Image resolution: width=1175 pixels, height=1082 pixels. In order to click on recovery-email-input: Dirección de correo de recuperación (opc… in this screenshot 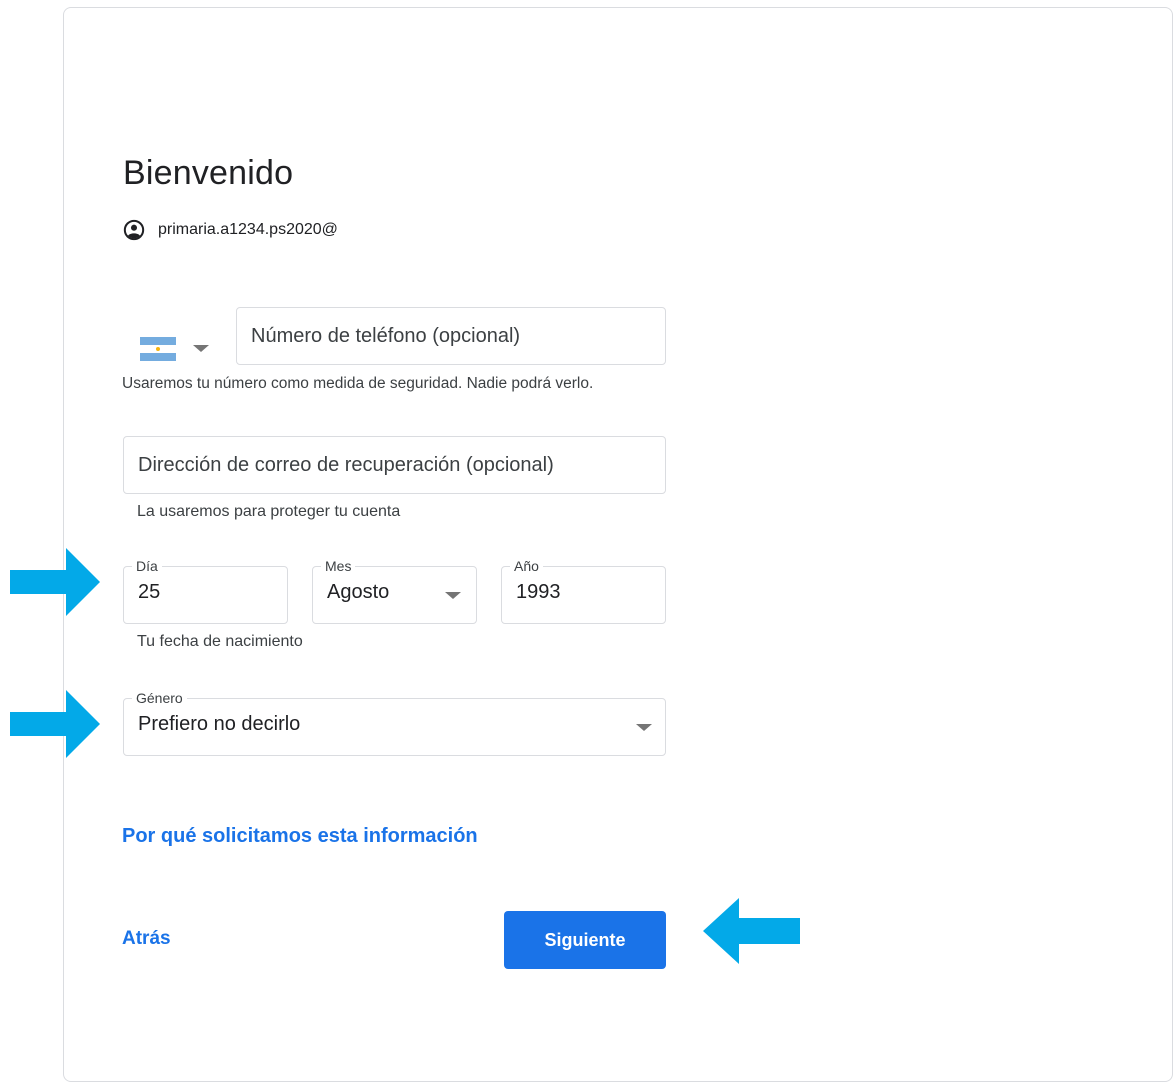, I will do `click(394, 465)`.